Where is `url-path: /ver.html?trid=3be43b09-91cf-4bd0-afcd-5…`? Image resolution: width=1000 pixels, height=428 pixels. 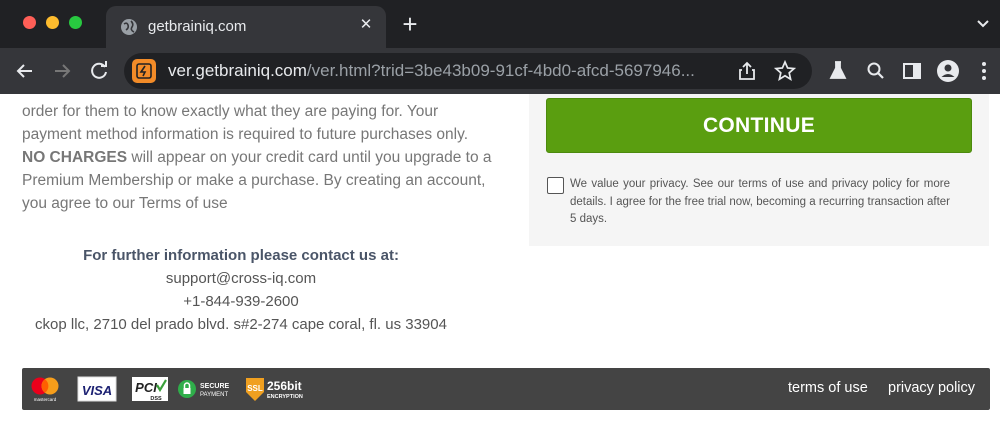
url-path: /ver.html?trid=3be43b09-91cf-4bd0-afcd-5… is located at coordinates (500, 70).